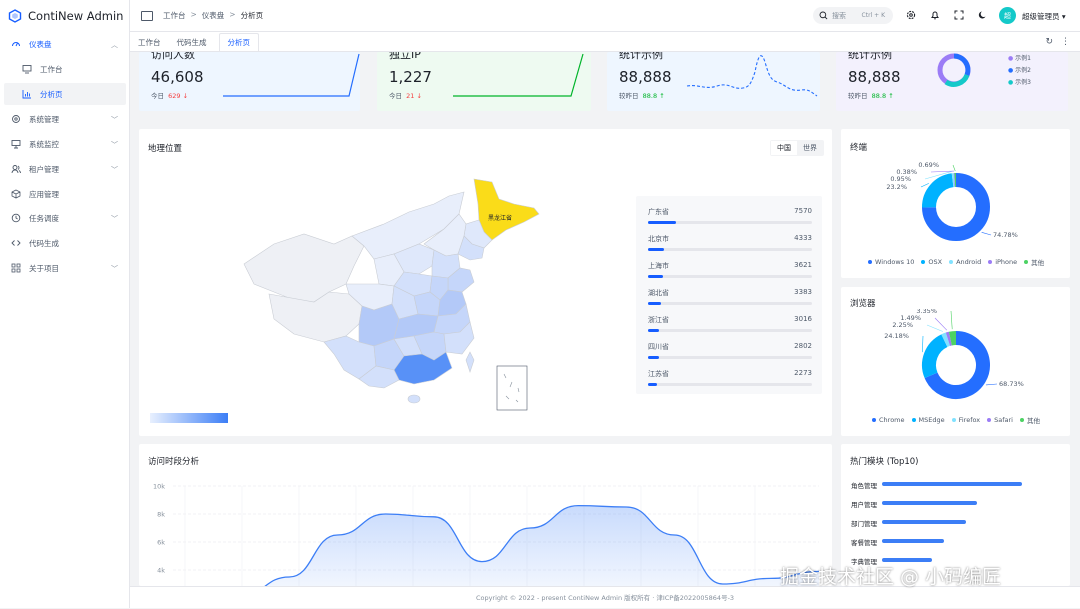 The height and width of the screenshot is (609, 1080). What do you see at coordinates (864, 523) in the screenshot?
I see `hot-module-label: 部门管理` at bounding box center [864, 523].